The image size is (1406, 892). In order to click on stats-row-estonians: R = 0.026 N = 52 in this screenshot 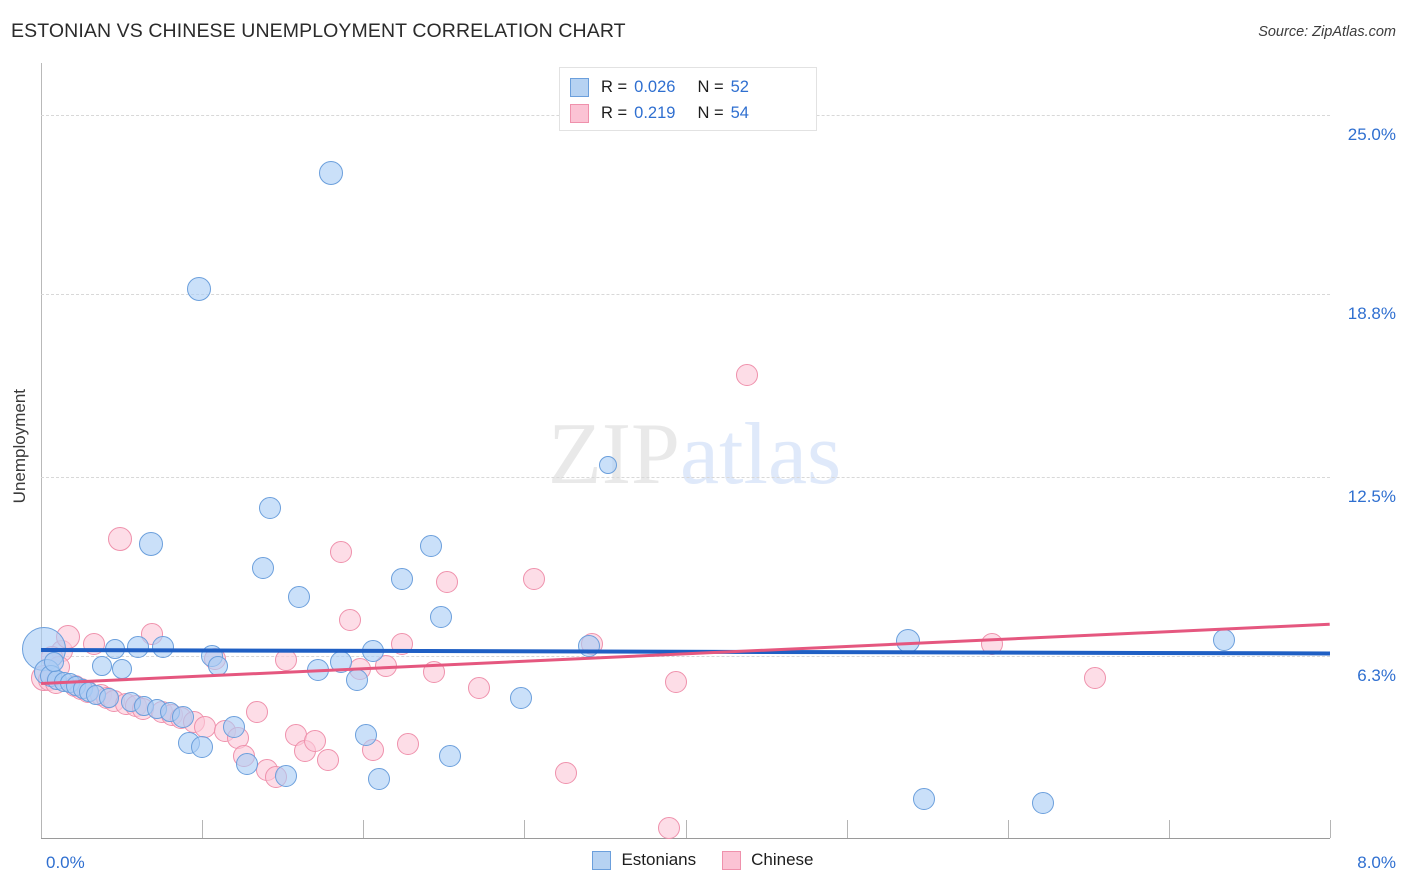, I will do `click(688, 87)`.